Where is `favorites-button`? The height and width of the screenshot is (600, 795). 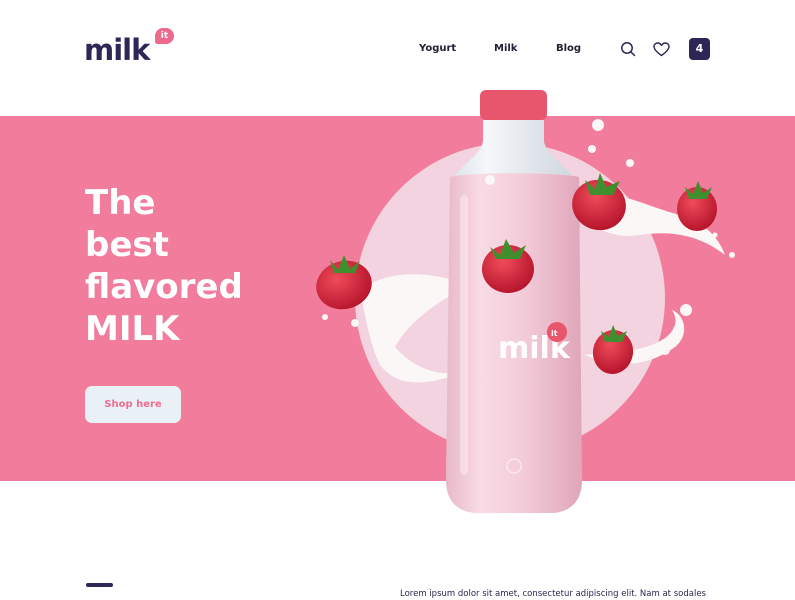
favorites-button is located at coordinates (661, 49).